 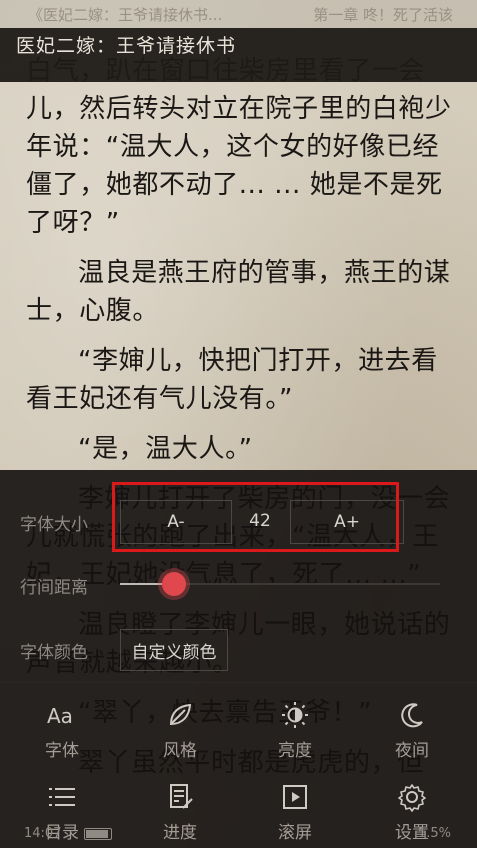 What do you see at coordinates (54, 588) in the screenshot?
I see `line-spacing-label: 行间距离` at bounding box center [54, 588].